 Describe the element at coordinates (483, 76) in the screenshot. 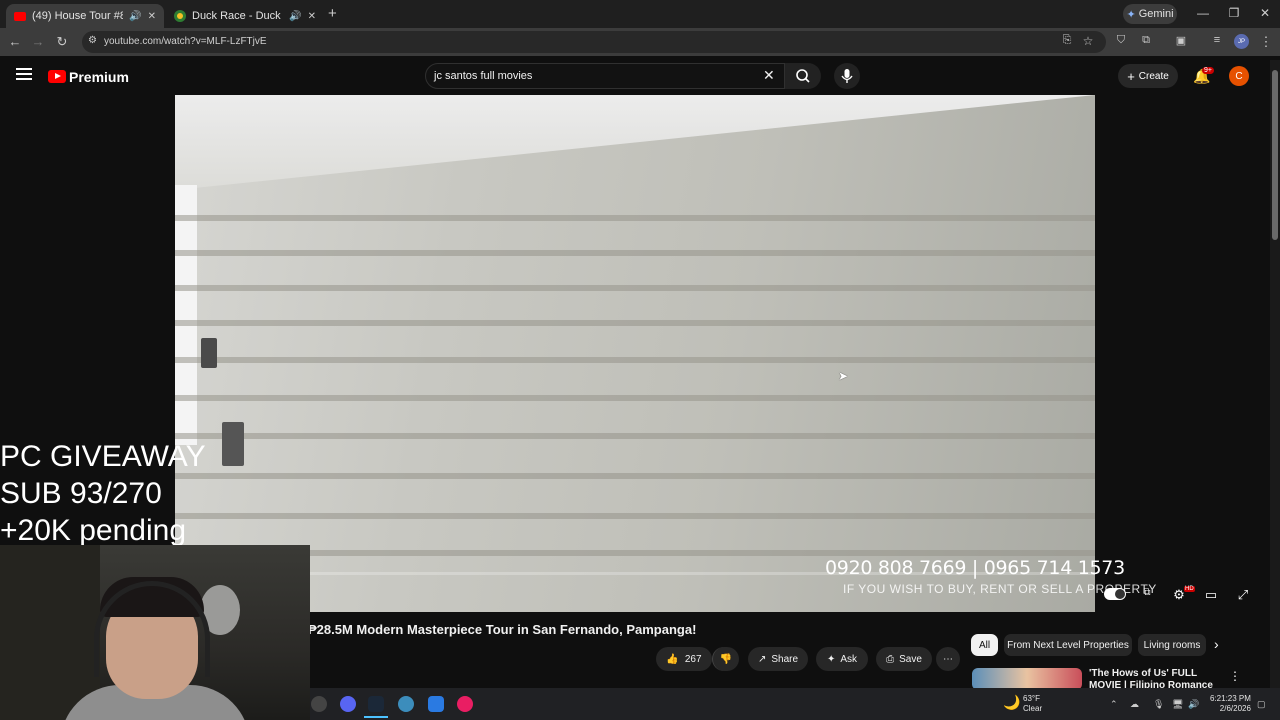

I see `search-query: jc santos full movies` at that location.